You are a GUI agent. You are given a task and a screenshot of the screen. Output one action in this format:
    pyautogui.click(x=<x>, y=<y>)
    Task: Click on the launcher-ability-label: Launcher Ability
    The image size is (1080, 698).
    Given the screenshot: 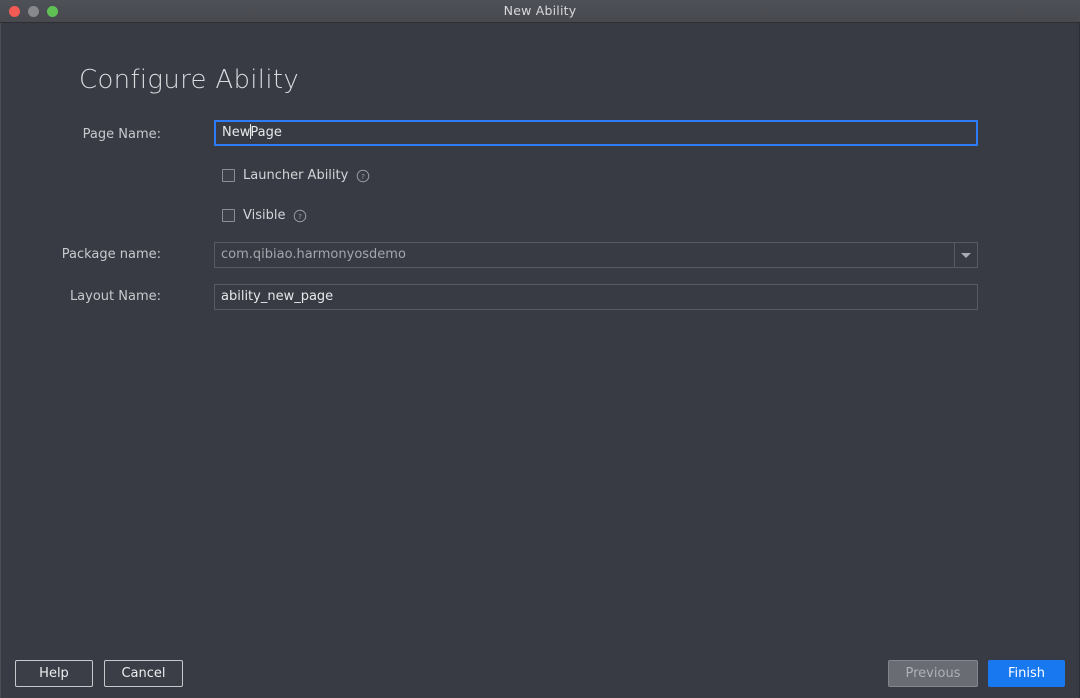 What is the action you would take?
    pyautogui.click(x=296, y=175)
    